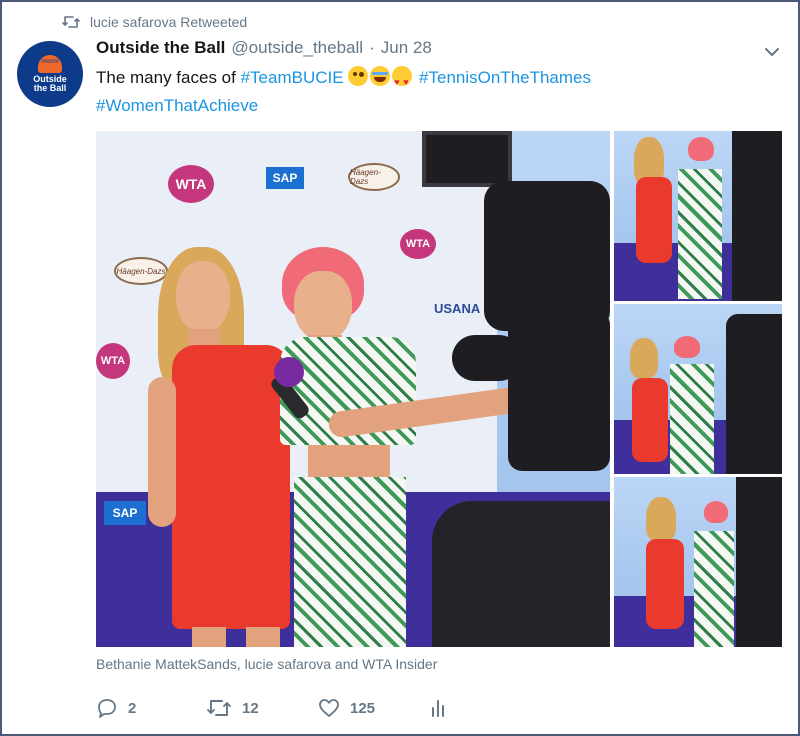 This screenshot has height=736, width=800. What do you see at coordinates (289, 372) in the screenshot?
I see `microphone-icon` at bounding box center [289, 372].